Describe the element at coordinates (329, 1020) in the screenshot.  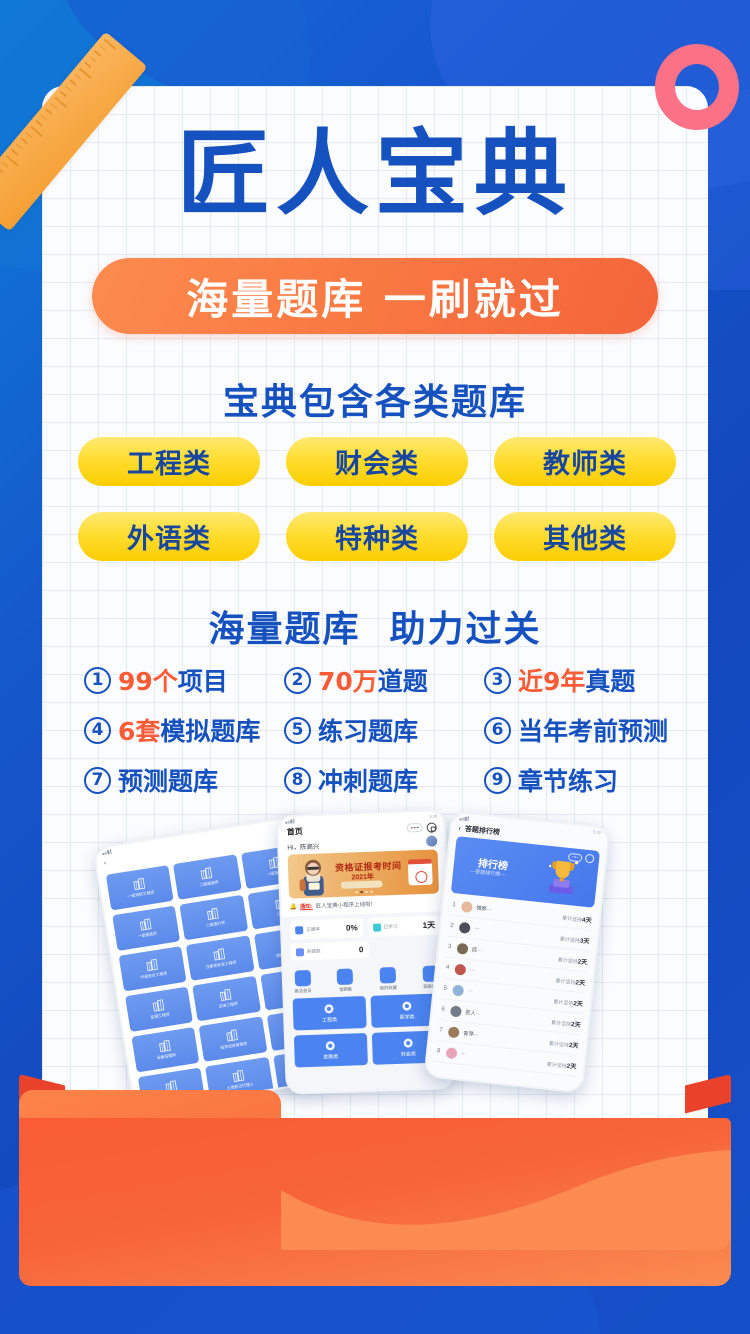
I see `phone2-category-label: 工程类` at that location.